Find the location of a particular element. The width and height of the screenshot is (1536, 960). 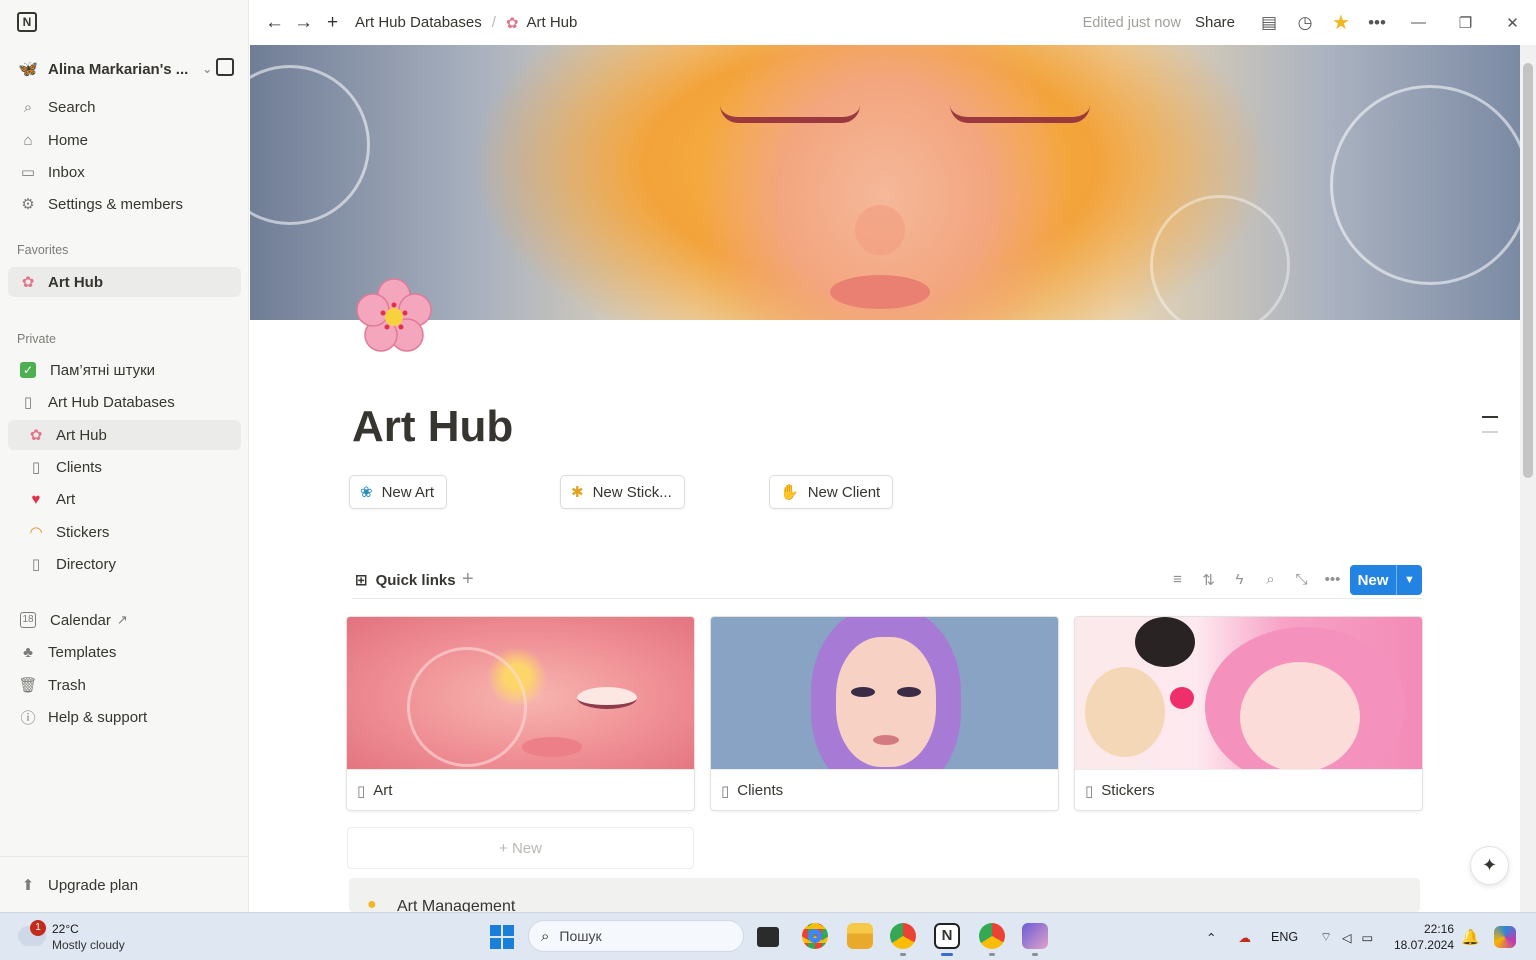

new-art-button: ❀ New Art is located at coordinates (398, 492).